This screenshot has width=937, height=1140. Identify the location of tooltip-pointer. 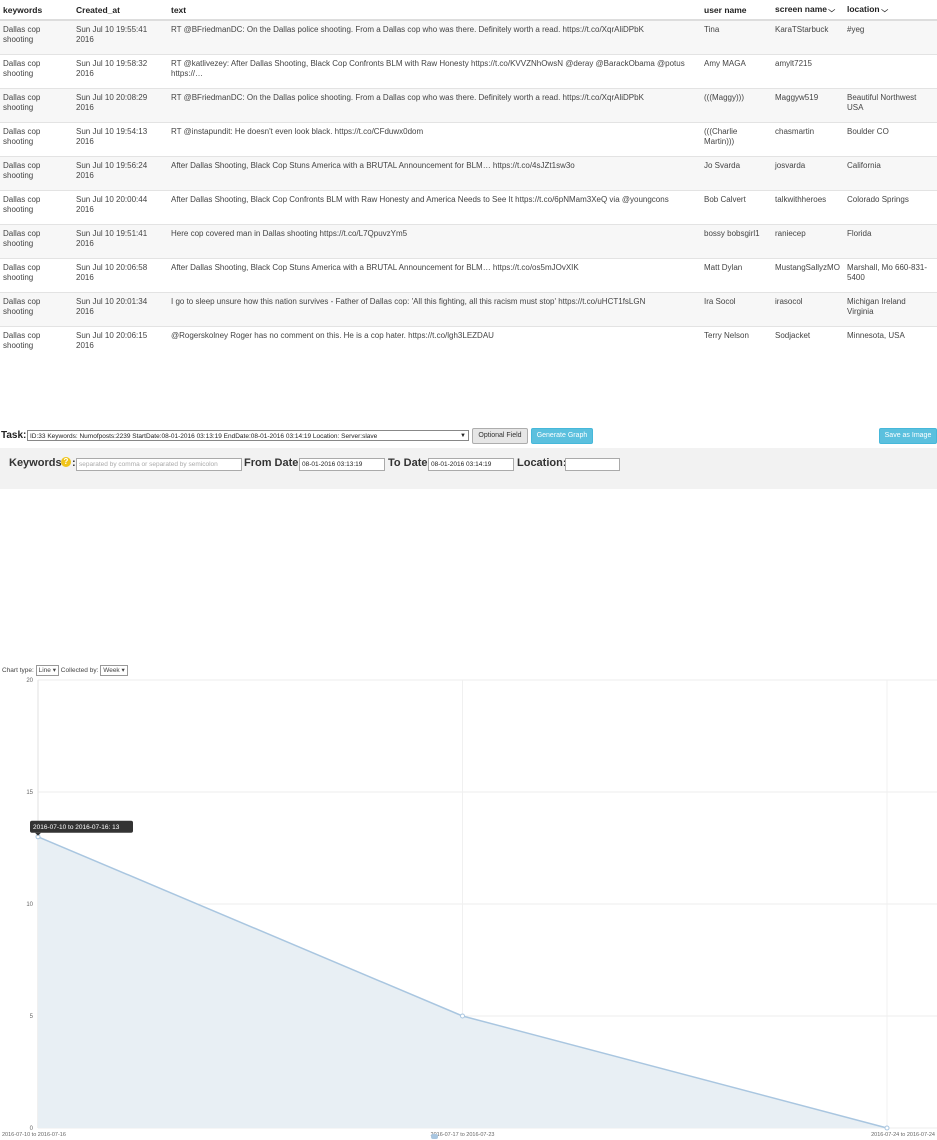
(38, 834).